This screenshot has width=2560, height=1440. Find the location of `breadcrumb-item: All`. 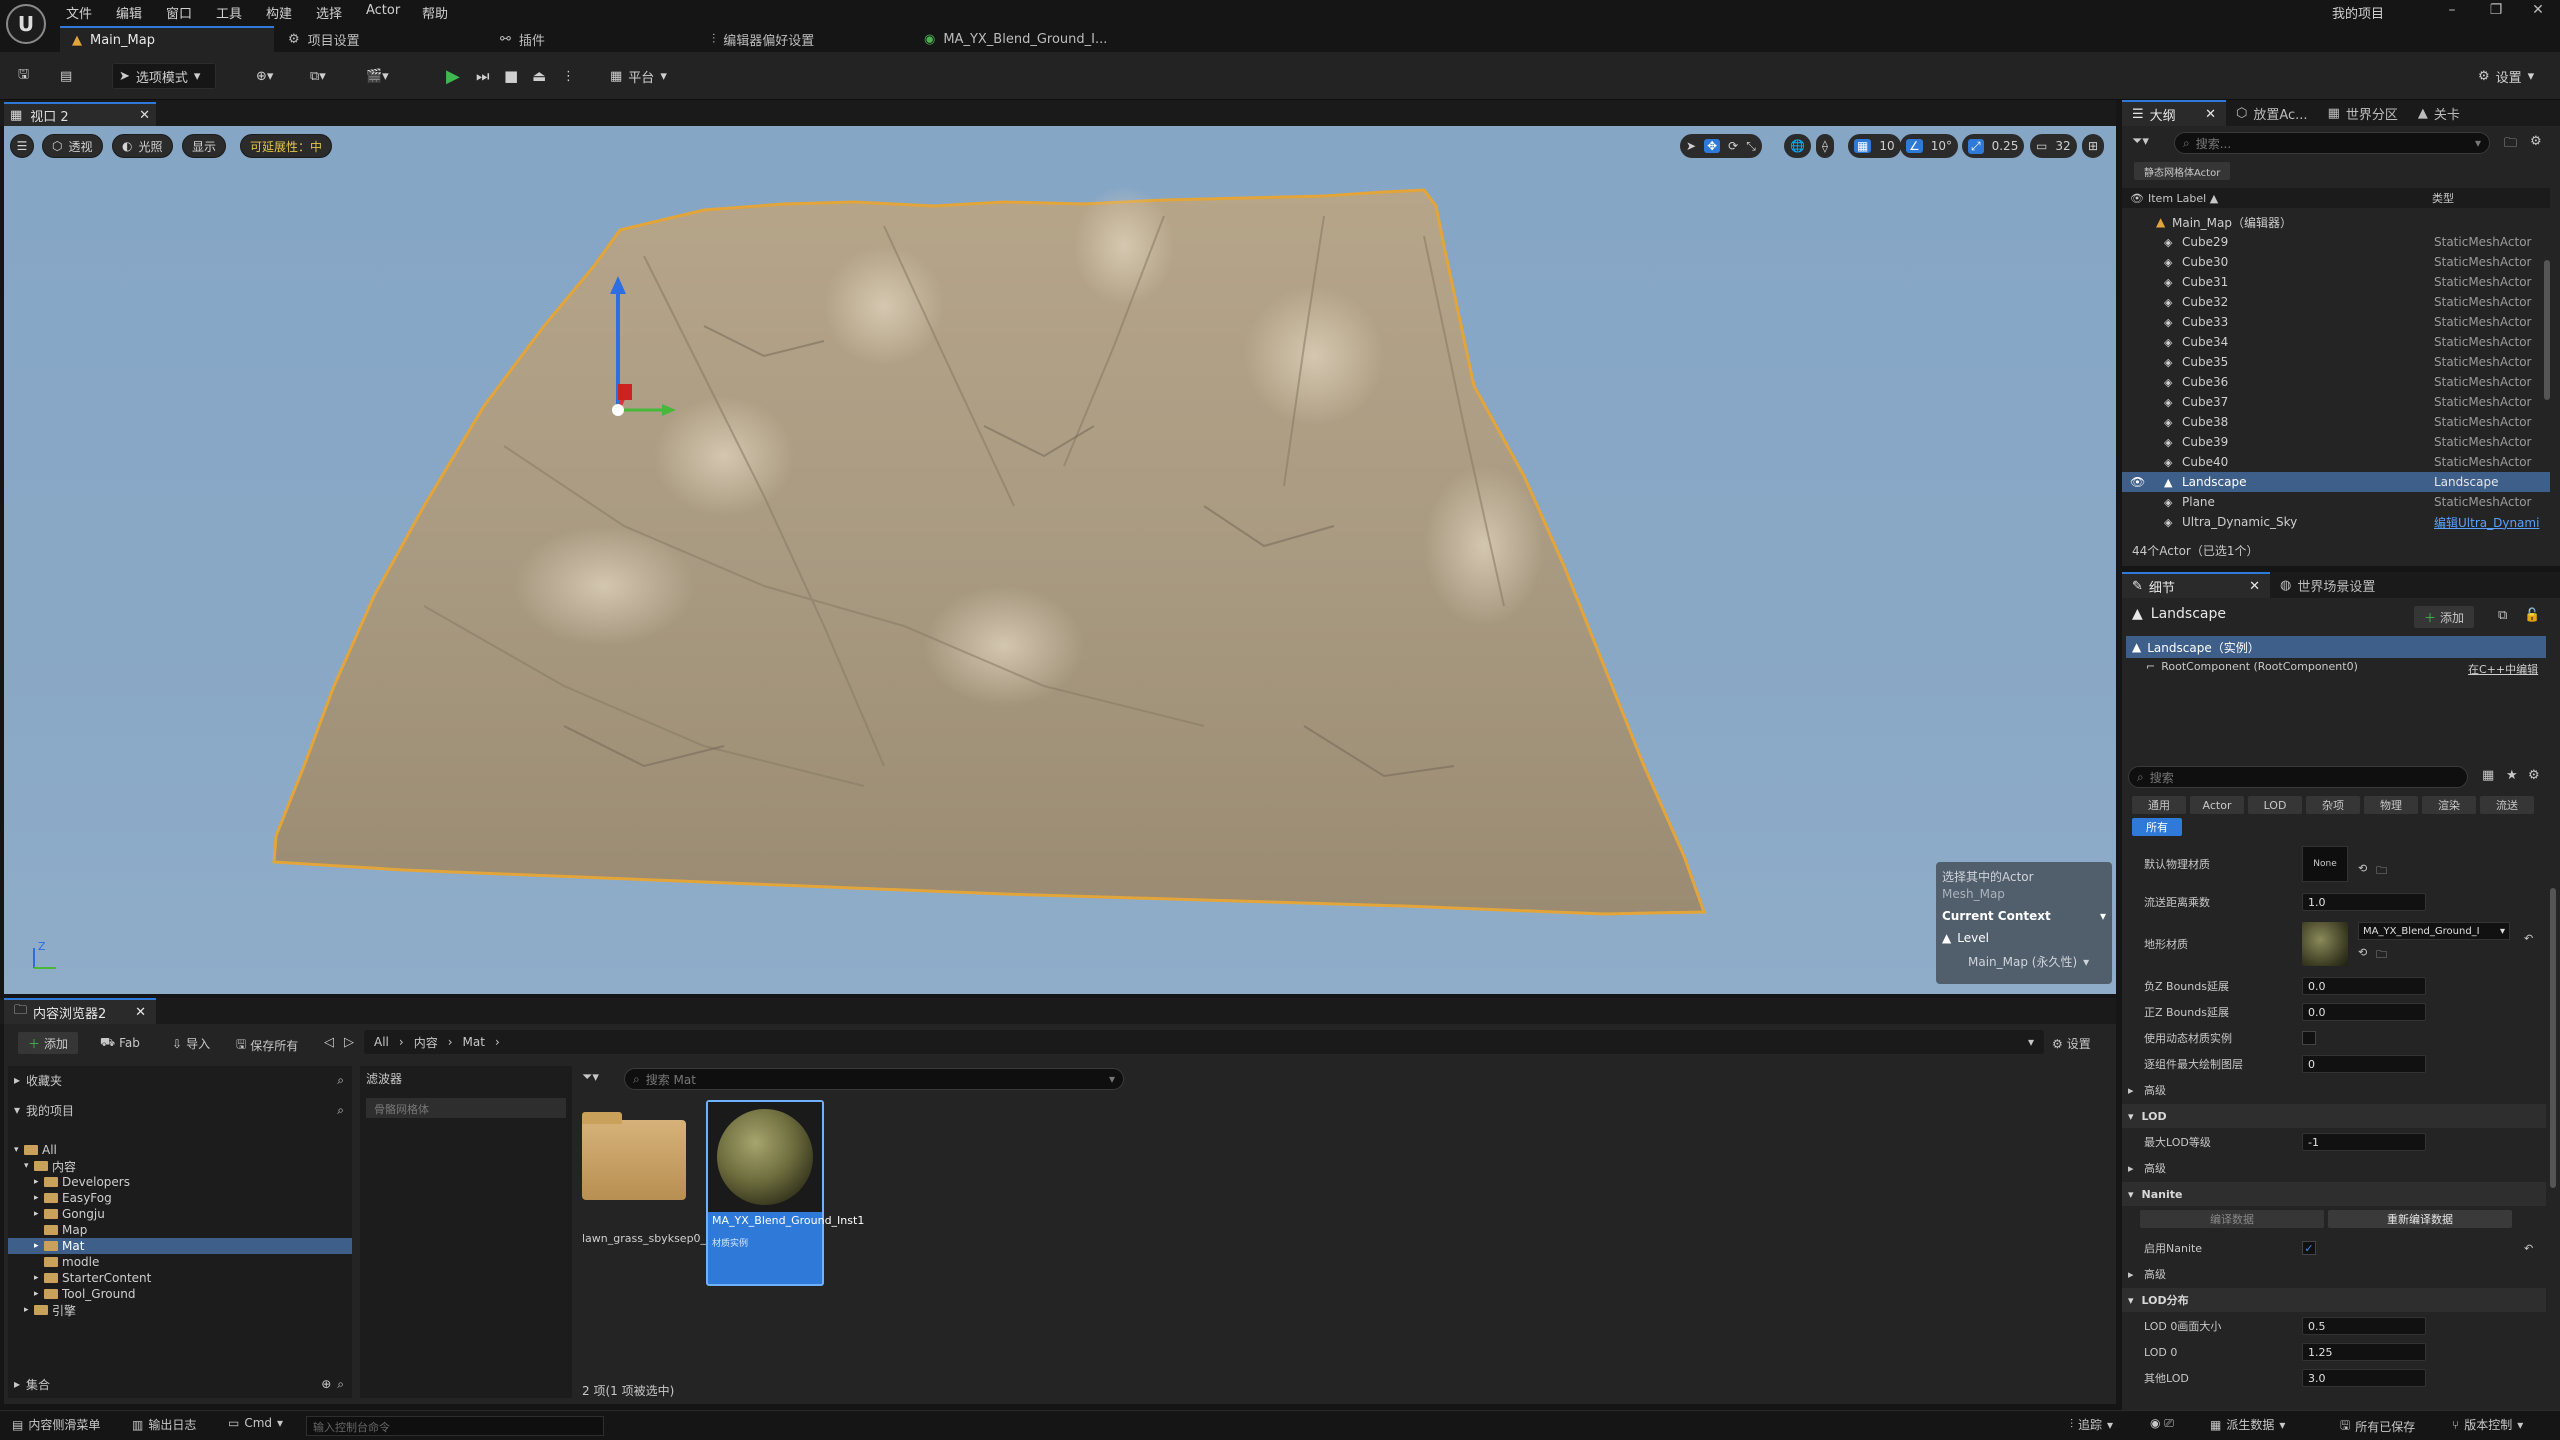

breadcrumb-item: All is located at coordinates (381, 1042).